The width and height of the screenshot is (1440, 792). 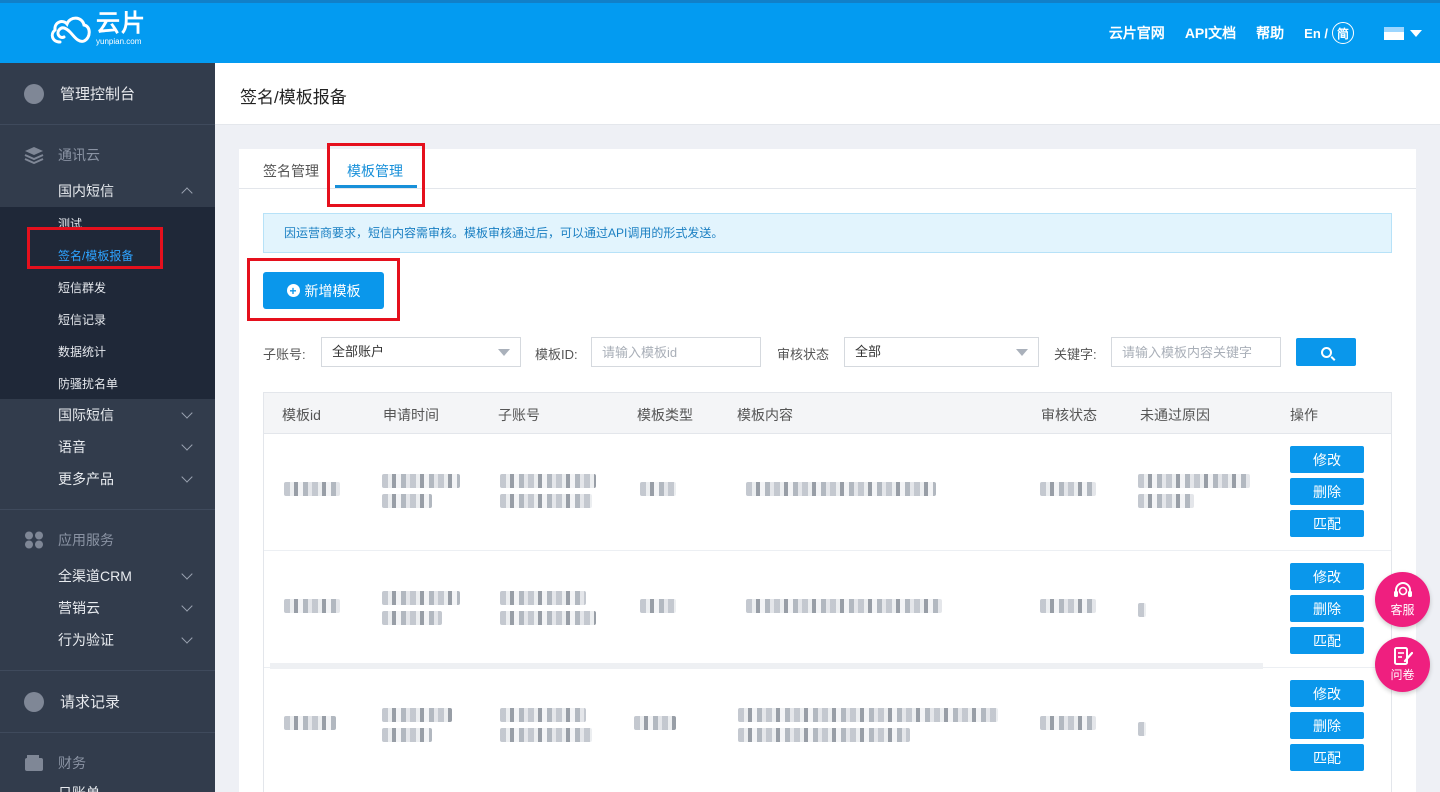 I want to click on sidebar-request-log: 请求记录, so click(x=107, y=702).